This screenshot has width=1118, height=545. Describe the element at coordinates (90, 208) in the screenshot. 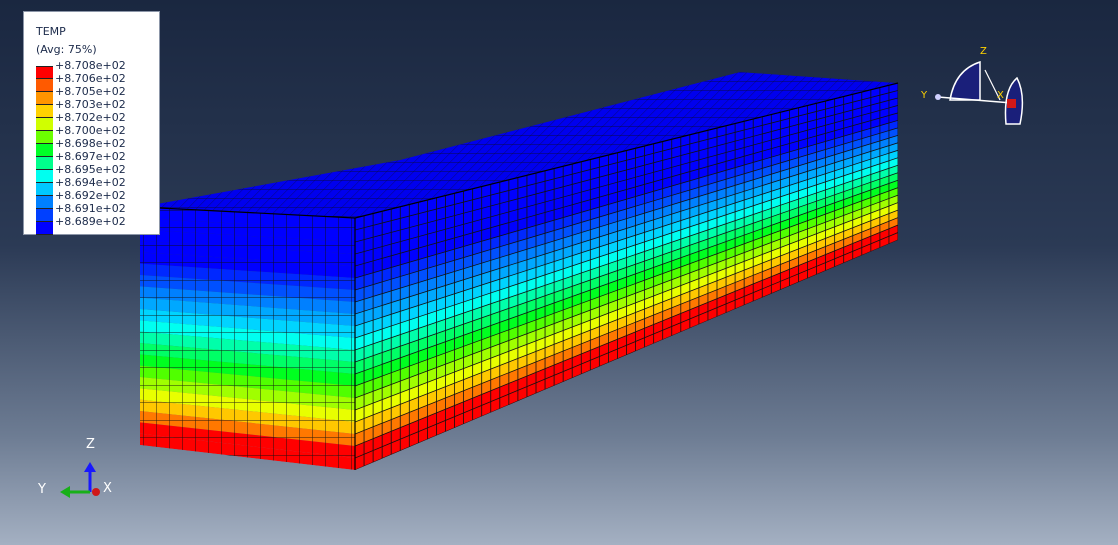

I see `legend-label: +8.691e+02` at that location.